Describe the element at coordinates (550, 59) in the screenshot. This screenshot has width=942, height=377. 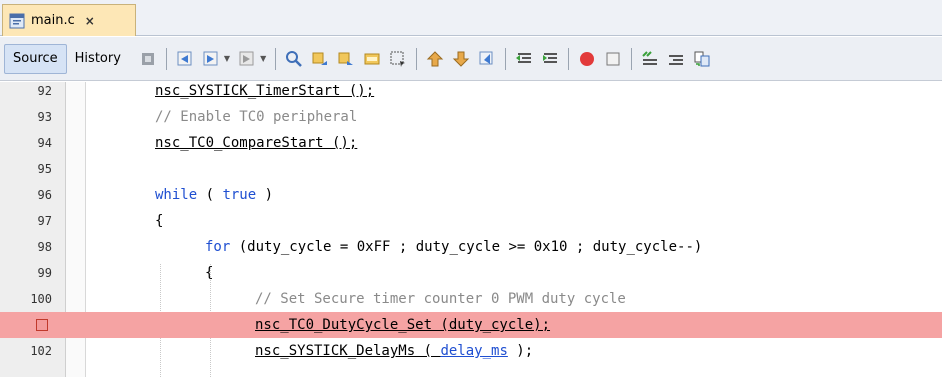
I see `shift-right-icon` at that location.